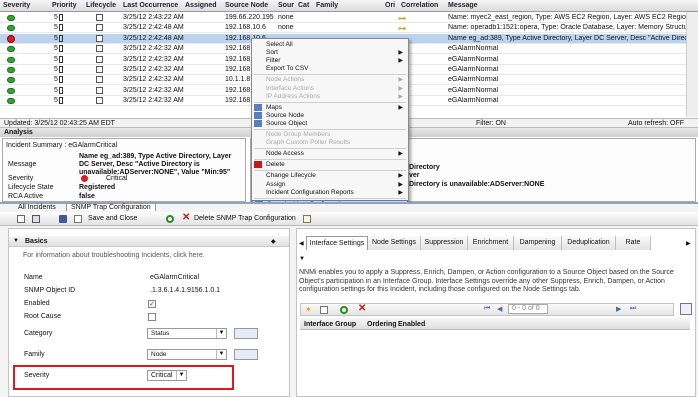 This screenshot has height=397, width=698. What do you see at coordinates (330, 193) in the screenshot?
I see `menu-item-incident-configuration-reports: Incident Configuration Reports ▶` at bounding box center [330, 193].